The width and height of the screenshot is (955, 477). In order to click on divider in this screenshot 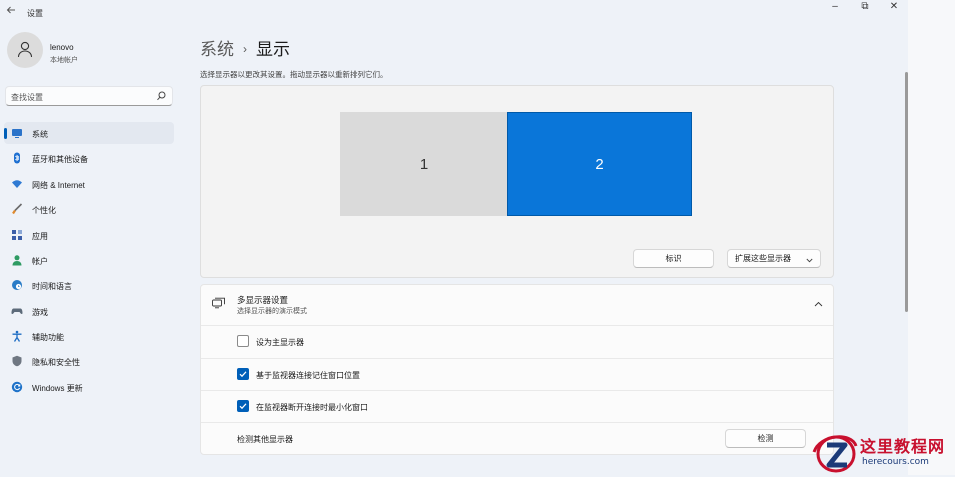, I will do `click(517, 422)`.